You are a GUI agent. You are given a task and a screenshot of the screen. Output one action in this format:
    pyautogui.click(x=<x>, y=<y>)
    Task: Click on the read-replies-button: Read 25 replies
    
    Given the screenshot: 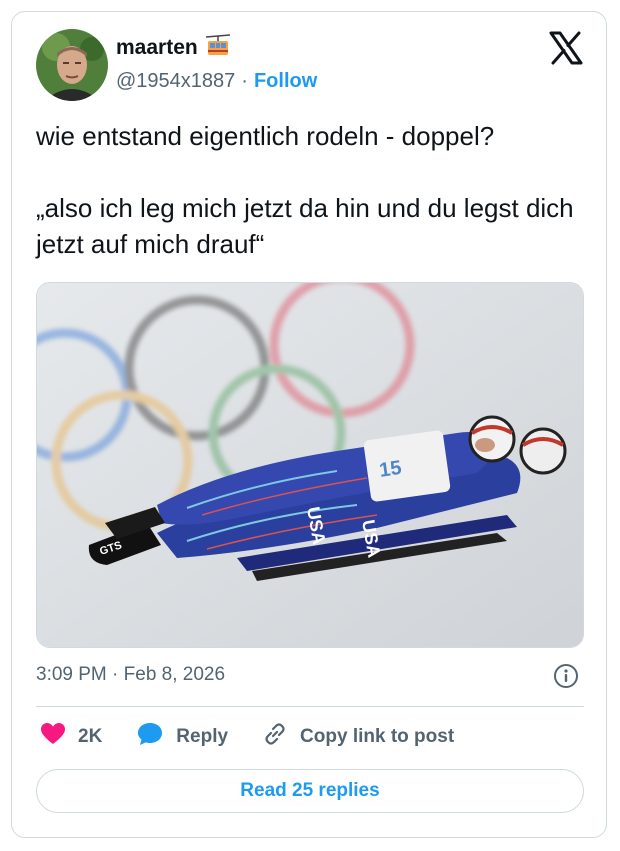 What is the action you would take?
    pyautogui.click(x=310, y=791)
    